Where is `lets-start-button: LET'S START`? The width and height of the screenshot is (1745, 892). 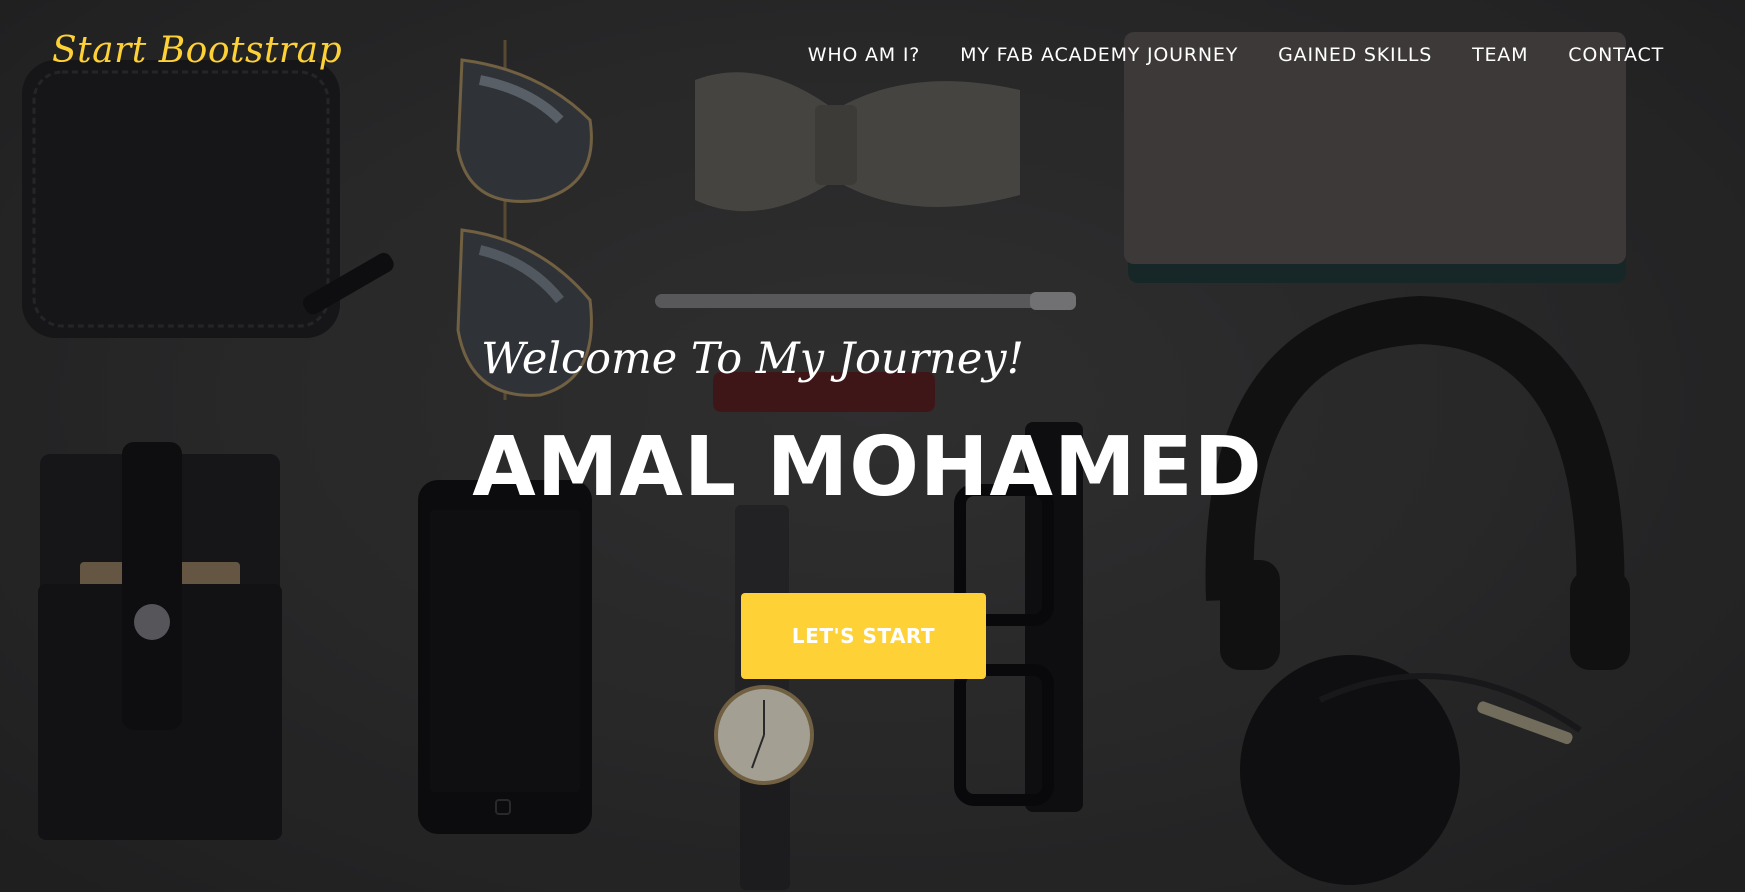 lets-start-button: LET'S START is located at coordinates (863, 636).